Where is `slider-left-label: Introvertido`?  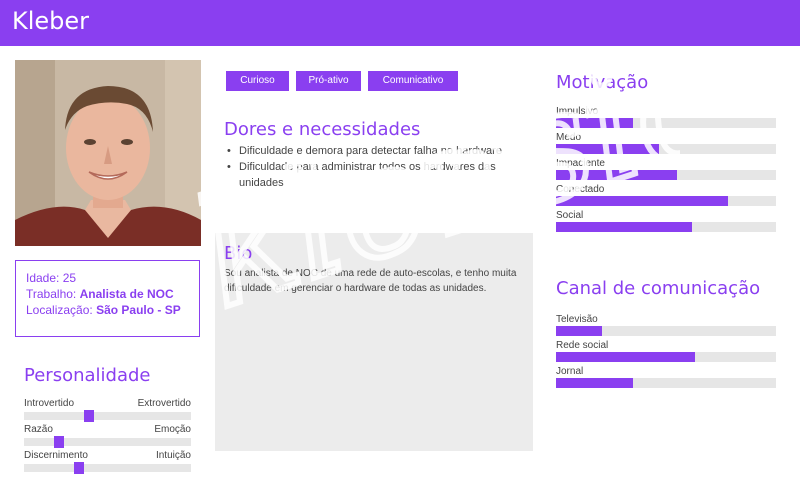
slider-left-label: Introvertido is located at coordinates (49, 403).